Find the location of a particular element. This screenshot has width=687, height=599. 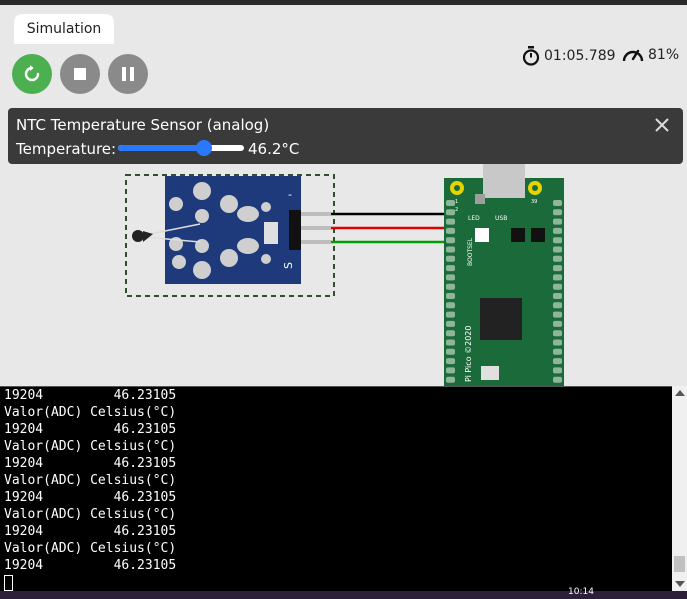

sensor-minus-label: - is located at coordinates (290, 194).